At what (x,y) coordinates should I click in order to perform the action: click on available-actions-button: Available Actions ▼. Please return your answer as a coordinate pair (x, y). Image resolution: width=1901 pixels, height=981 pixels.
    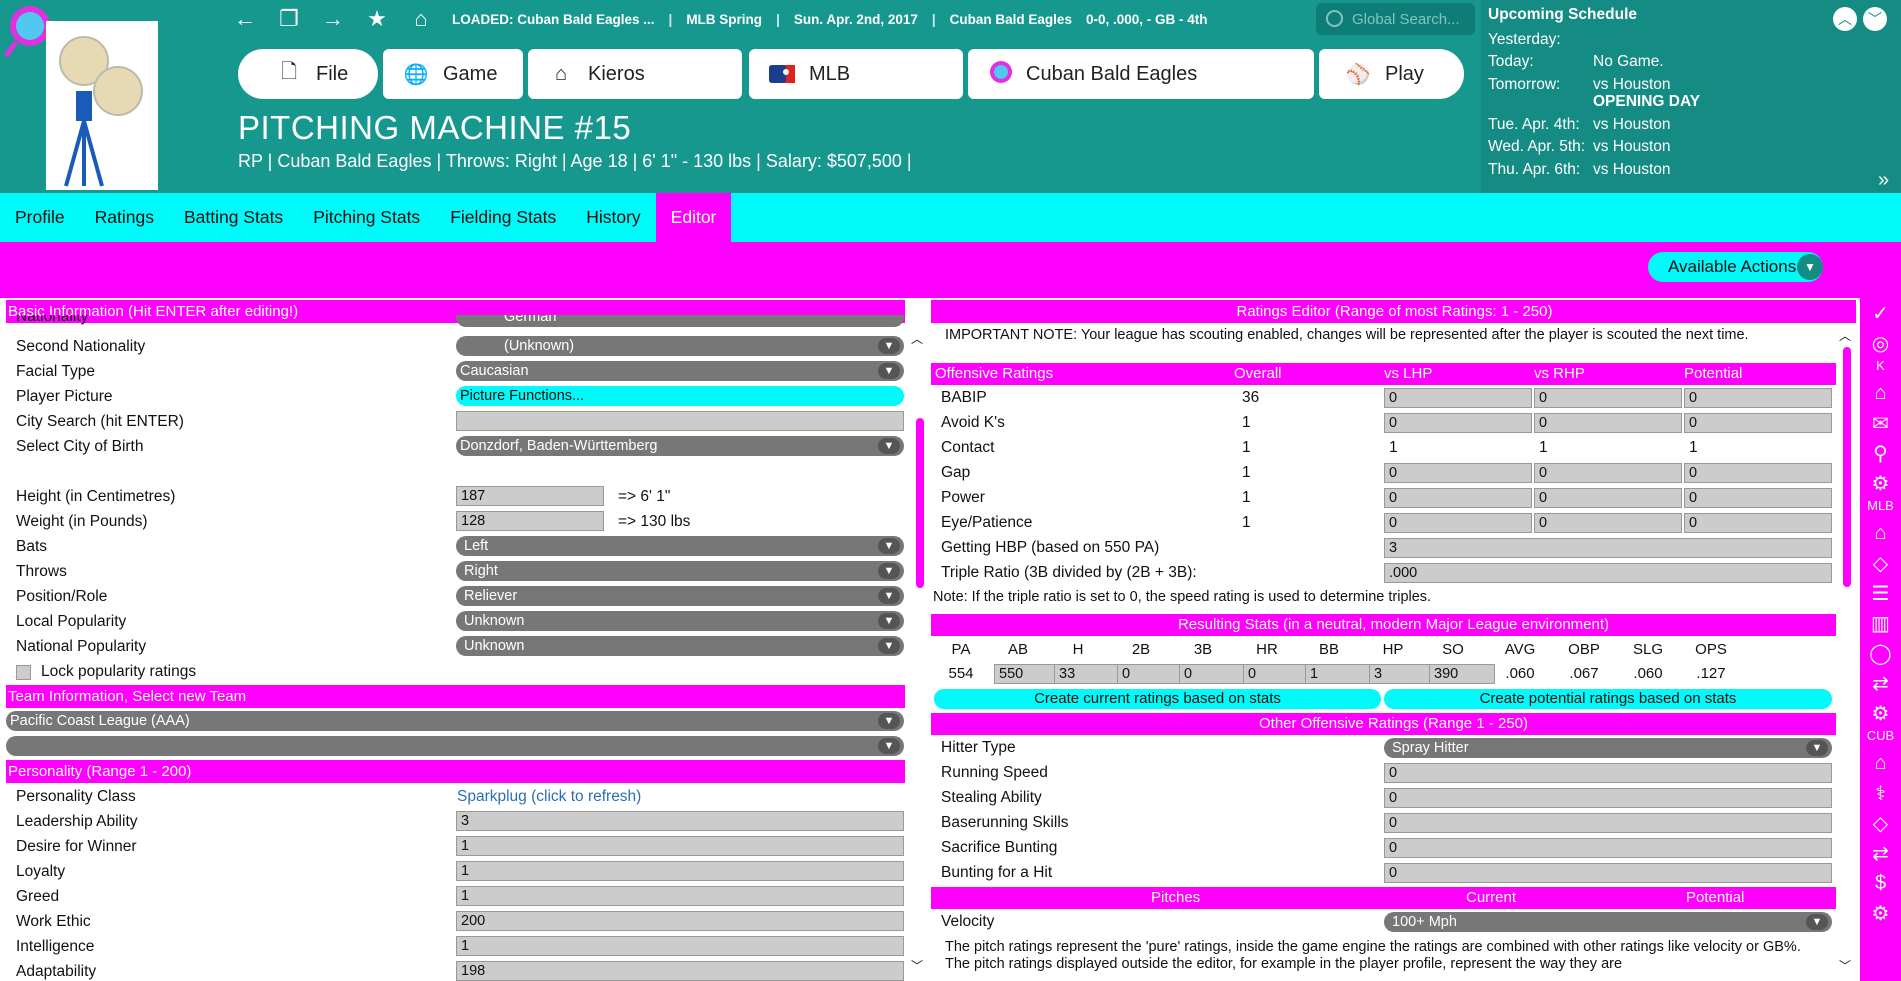
    Looking at the image, I should click on (1735, 267).